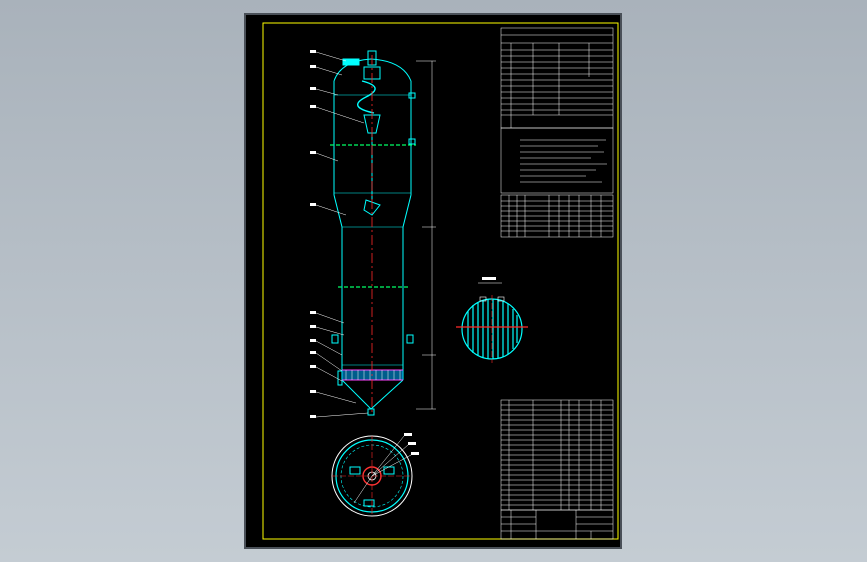 Image resolution: width=867 pixels, height=562 pixels. Describe the element at coordinates (492, 320) in the screenshot. I see `section-view-icon` at that location.